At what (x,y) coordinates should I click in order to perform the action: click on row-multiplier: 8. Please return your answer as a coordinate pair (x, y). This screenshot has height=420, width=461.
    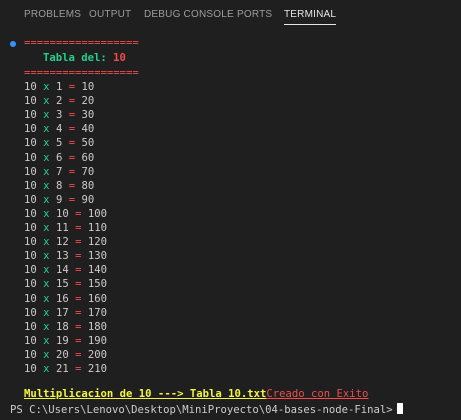
    Looking at the image, I should click on (59, 185).